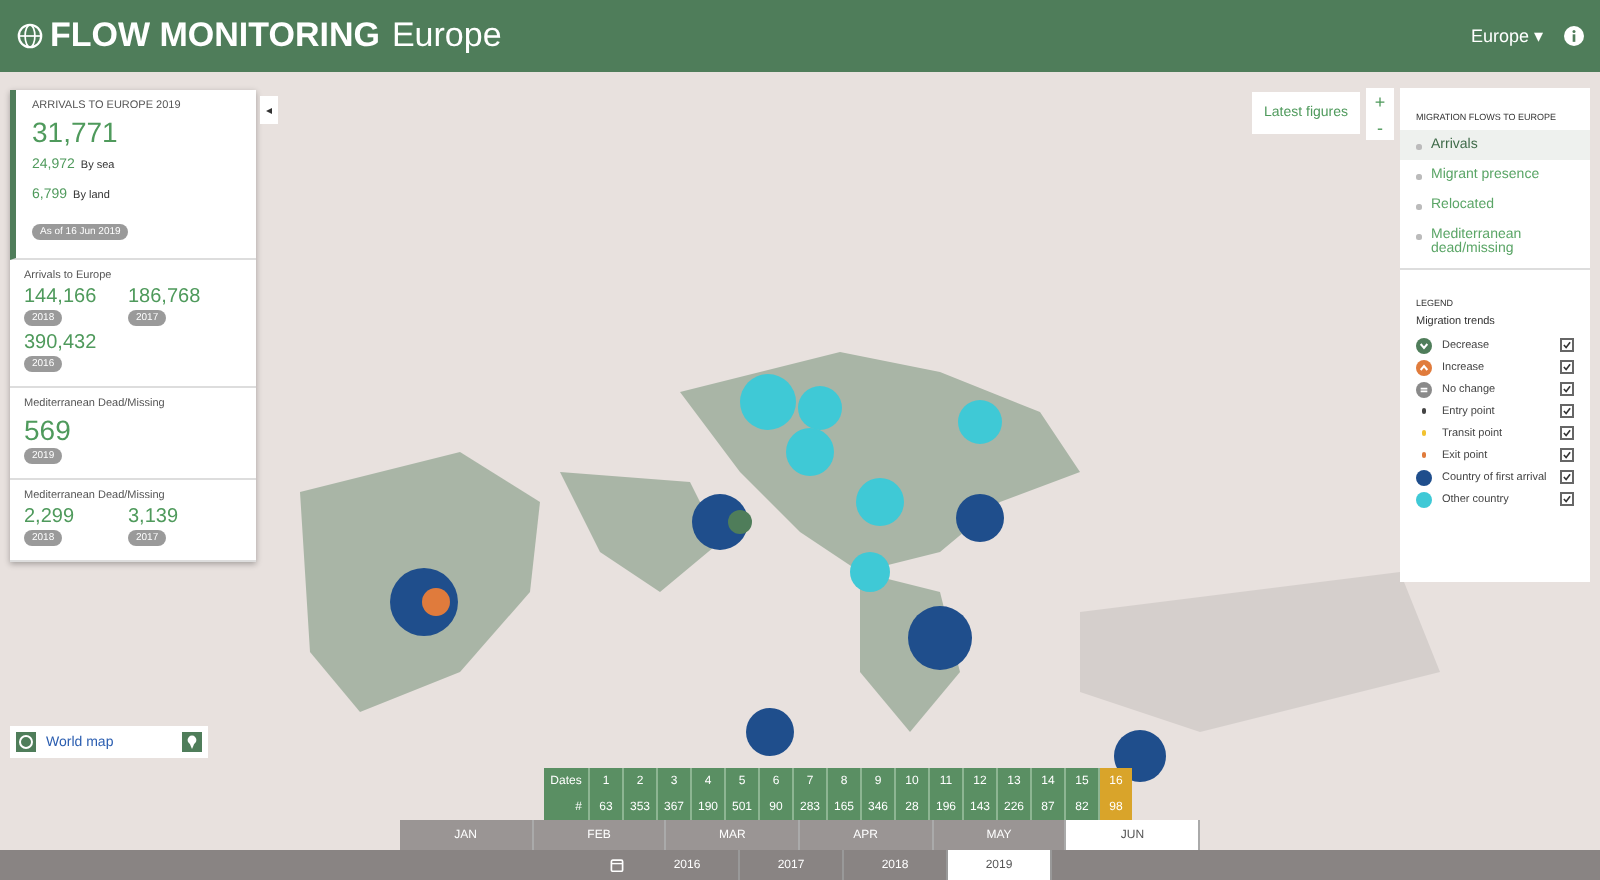 The width and height of the screenshot is (1600, 880). What do you see at coordinates (164, 297) in the screenshot?
I see `figure-value: 186,768` at bounding box center [164, 297].